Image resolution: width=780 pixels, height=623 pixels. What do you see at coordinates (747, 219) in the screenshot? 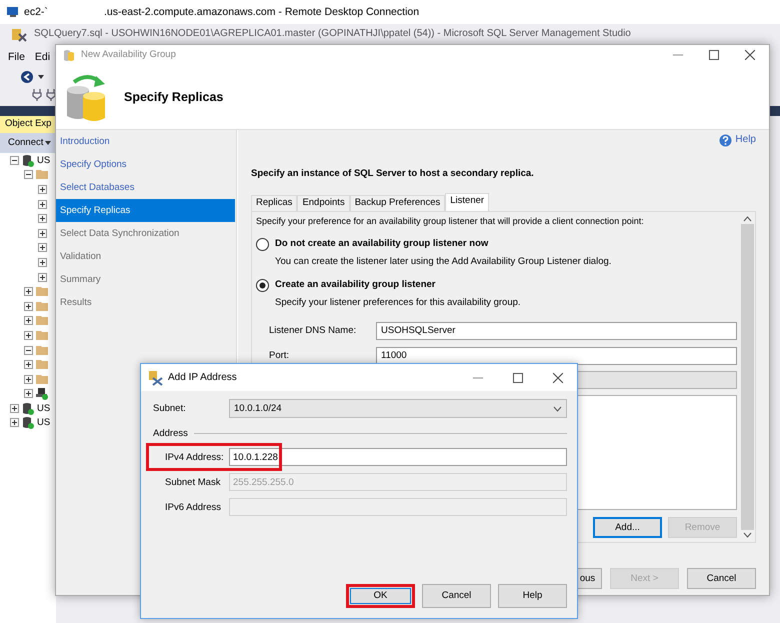
I see `scroll-up-icon` at bounding box center [747, 219].